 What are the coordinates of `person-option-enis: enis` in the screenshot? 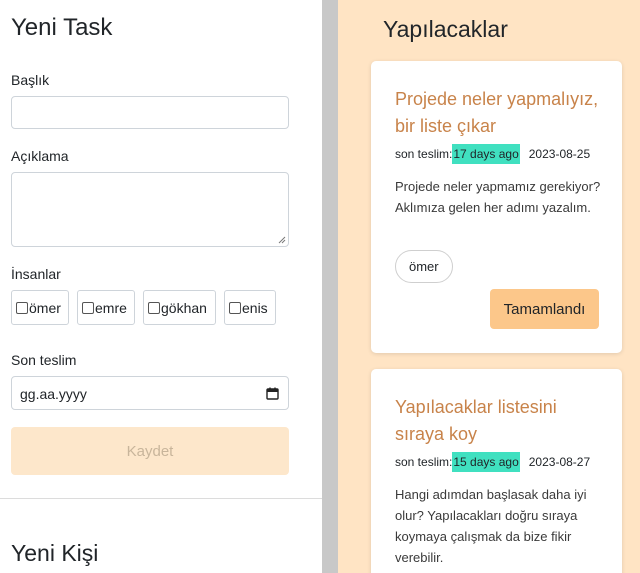 It's located at (250, 307).